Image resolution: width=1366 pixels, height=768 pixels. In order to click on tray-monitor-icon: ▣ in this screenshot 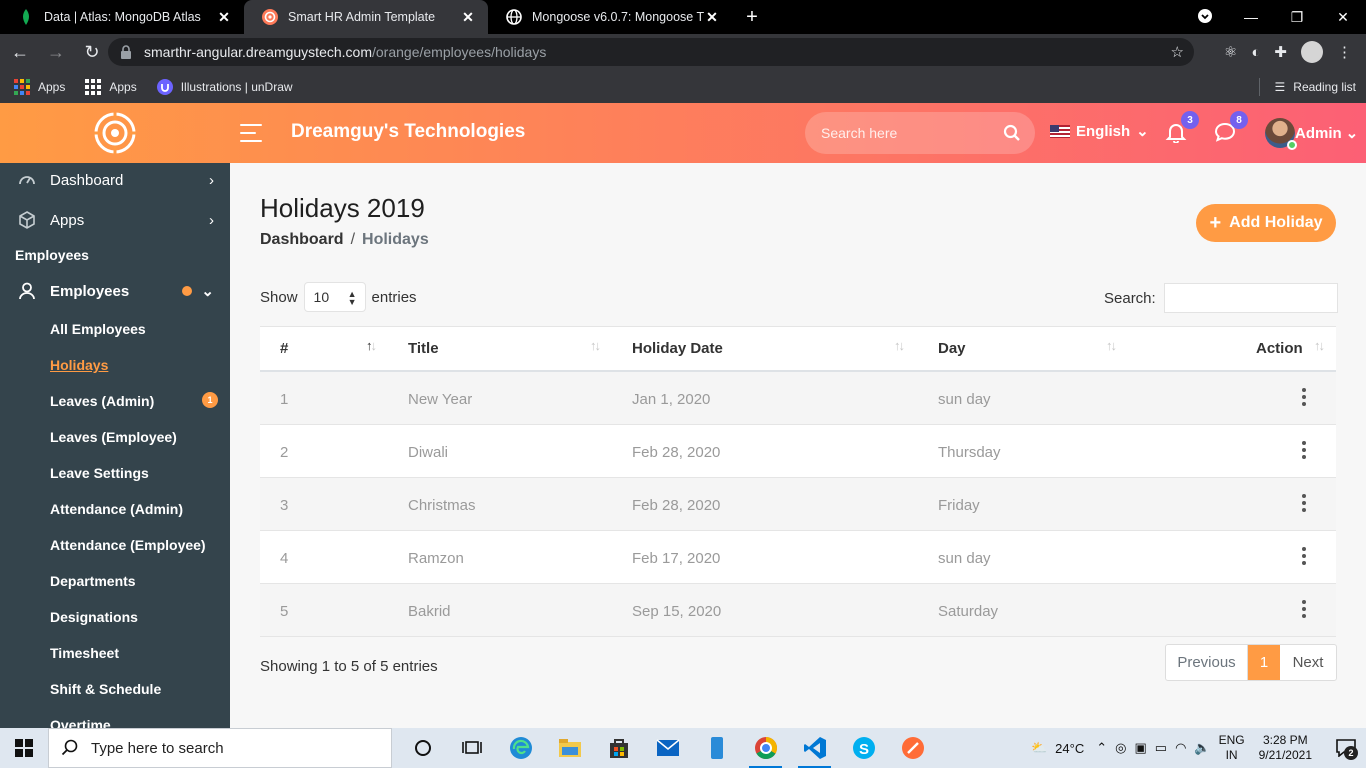, I will do `click(1140, 748)`.